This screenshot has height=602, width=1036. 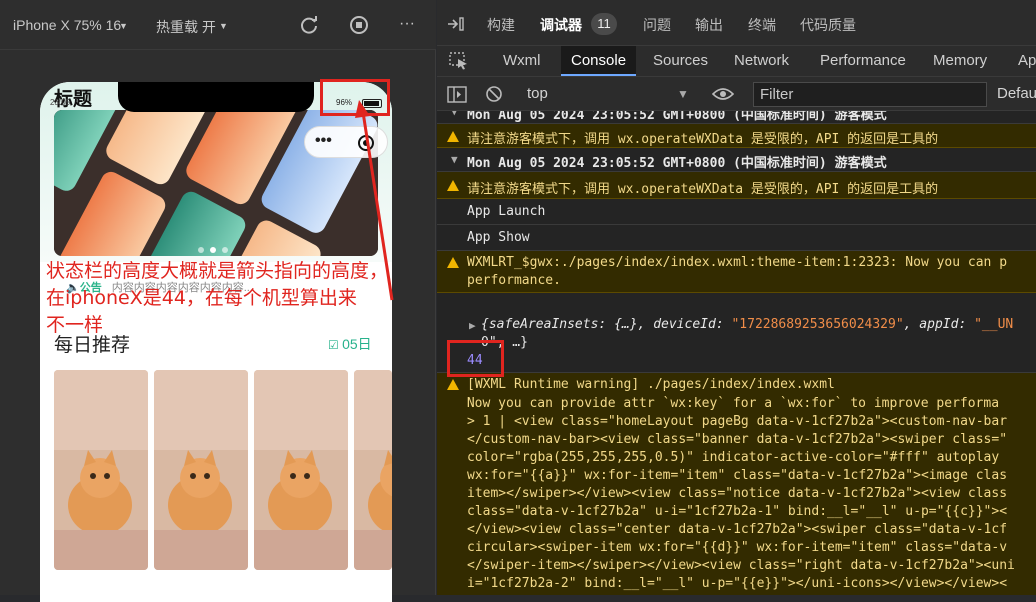 I want to click on capsule-menu: •••, so click(x=346, y=142).